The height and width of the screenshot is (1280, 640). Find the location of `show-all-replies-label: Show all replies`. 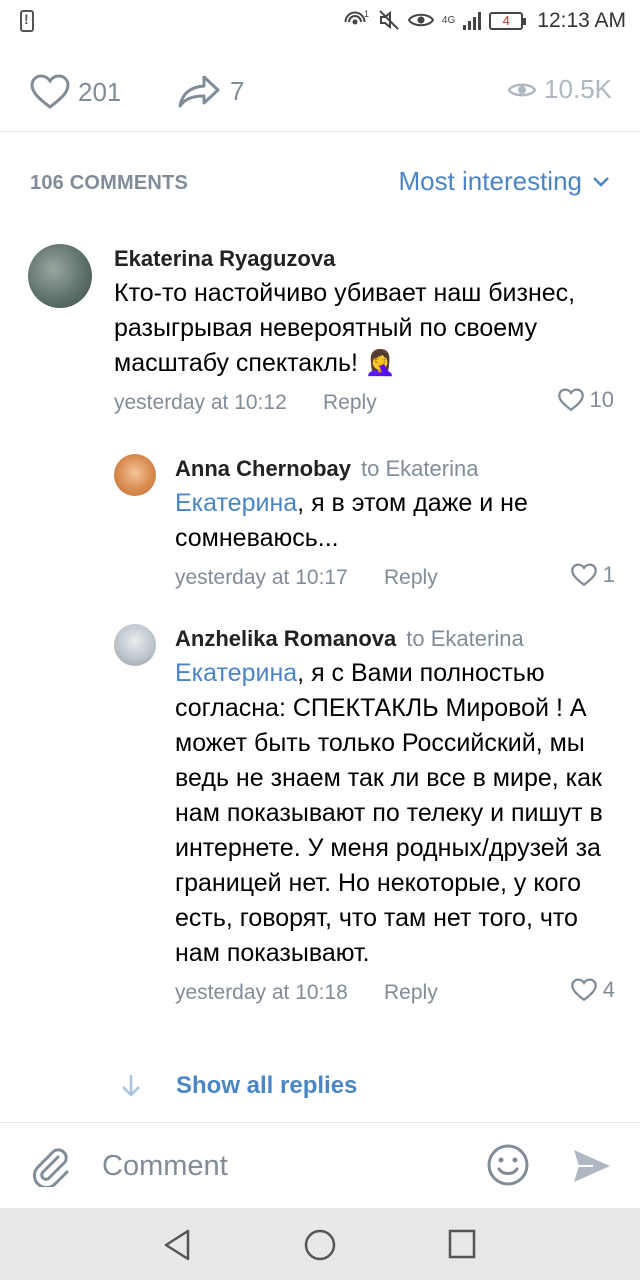

show-all-replies-label: Show all replies is located at coordinates (267, 1085).